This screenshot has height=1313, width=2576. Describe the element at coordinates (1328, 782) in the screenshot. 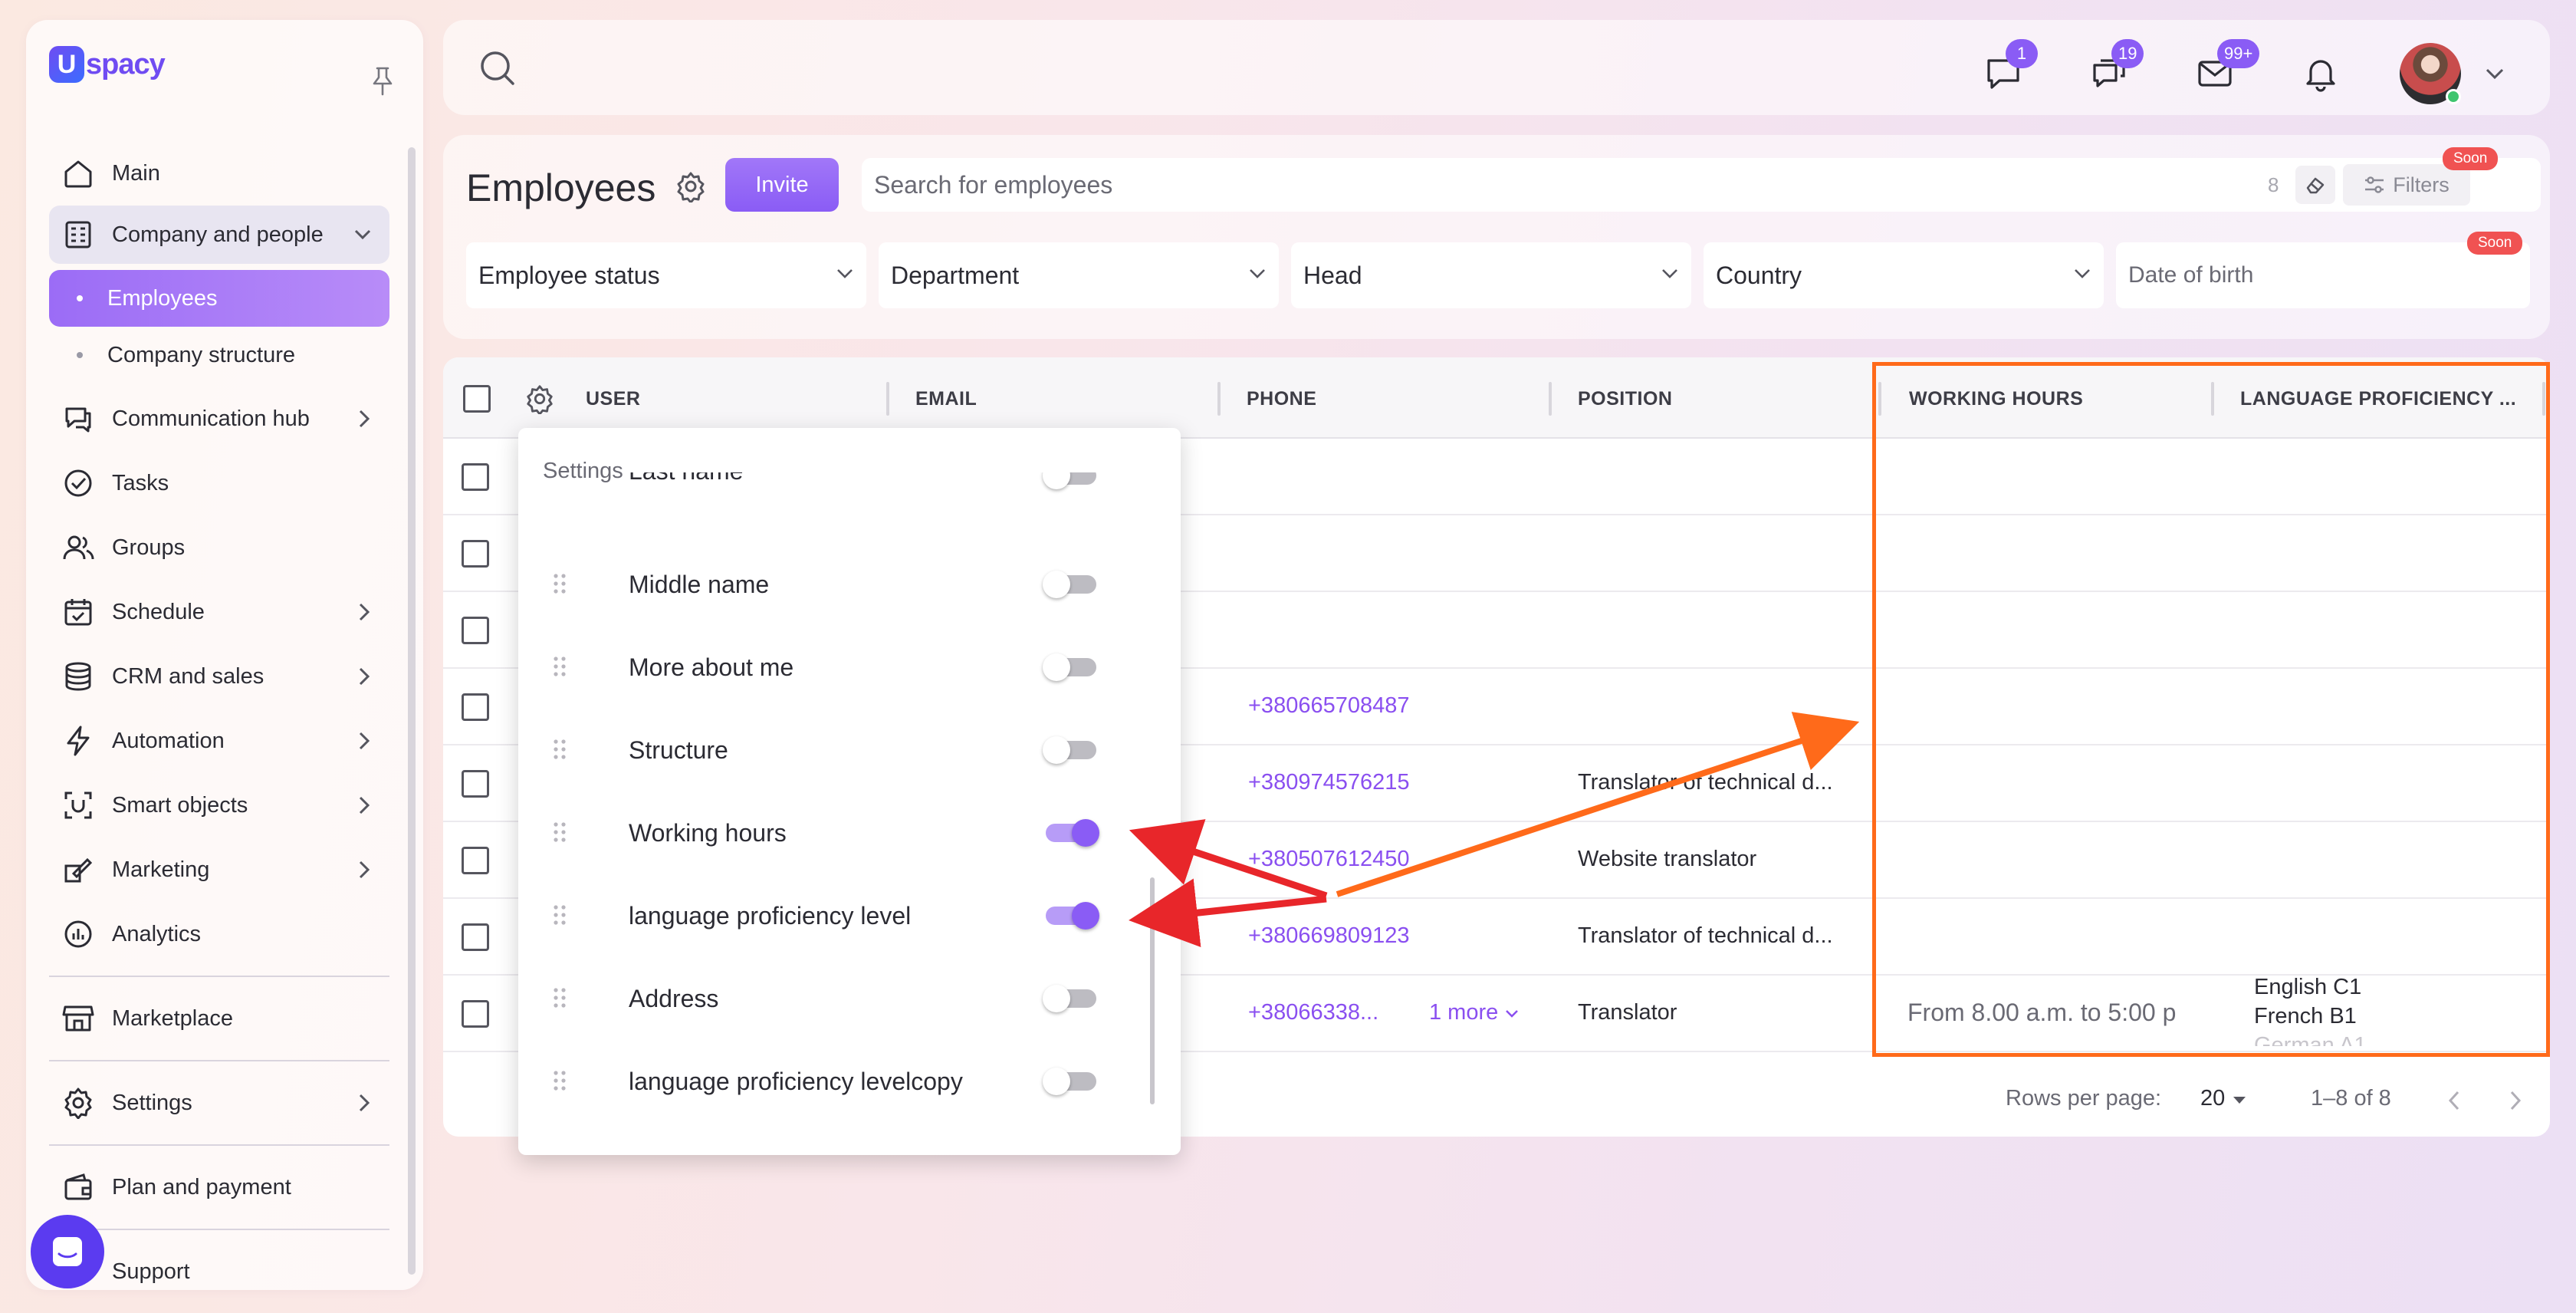

I see `phone-cell: +380974576215` at that location.